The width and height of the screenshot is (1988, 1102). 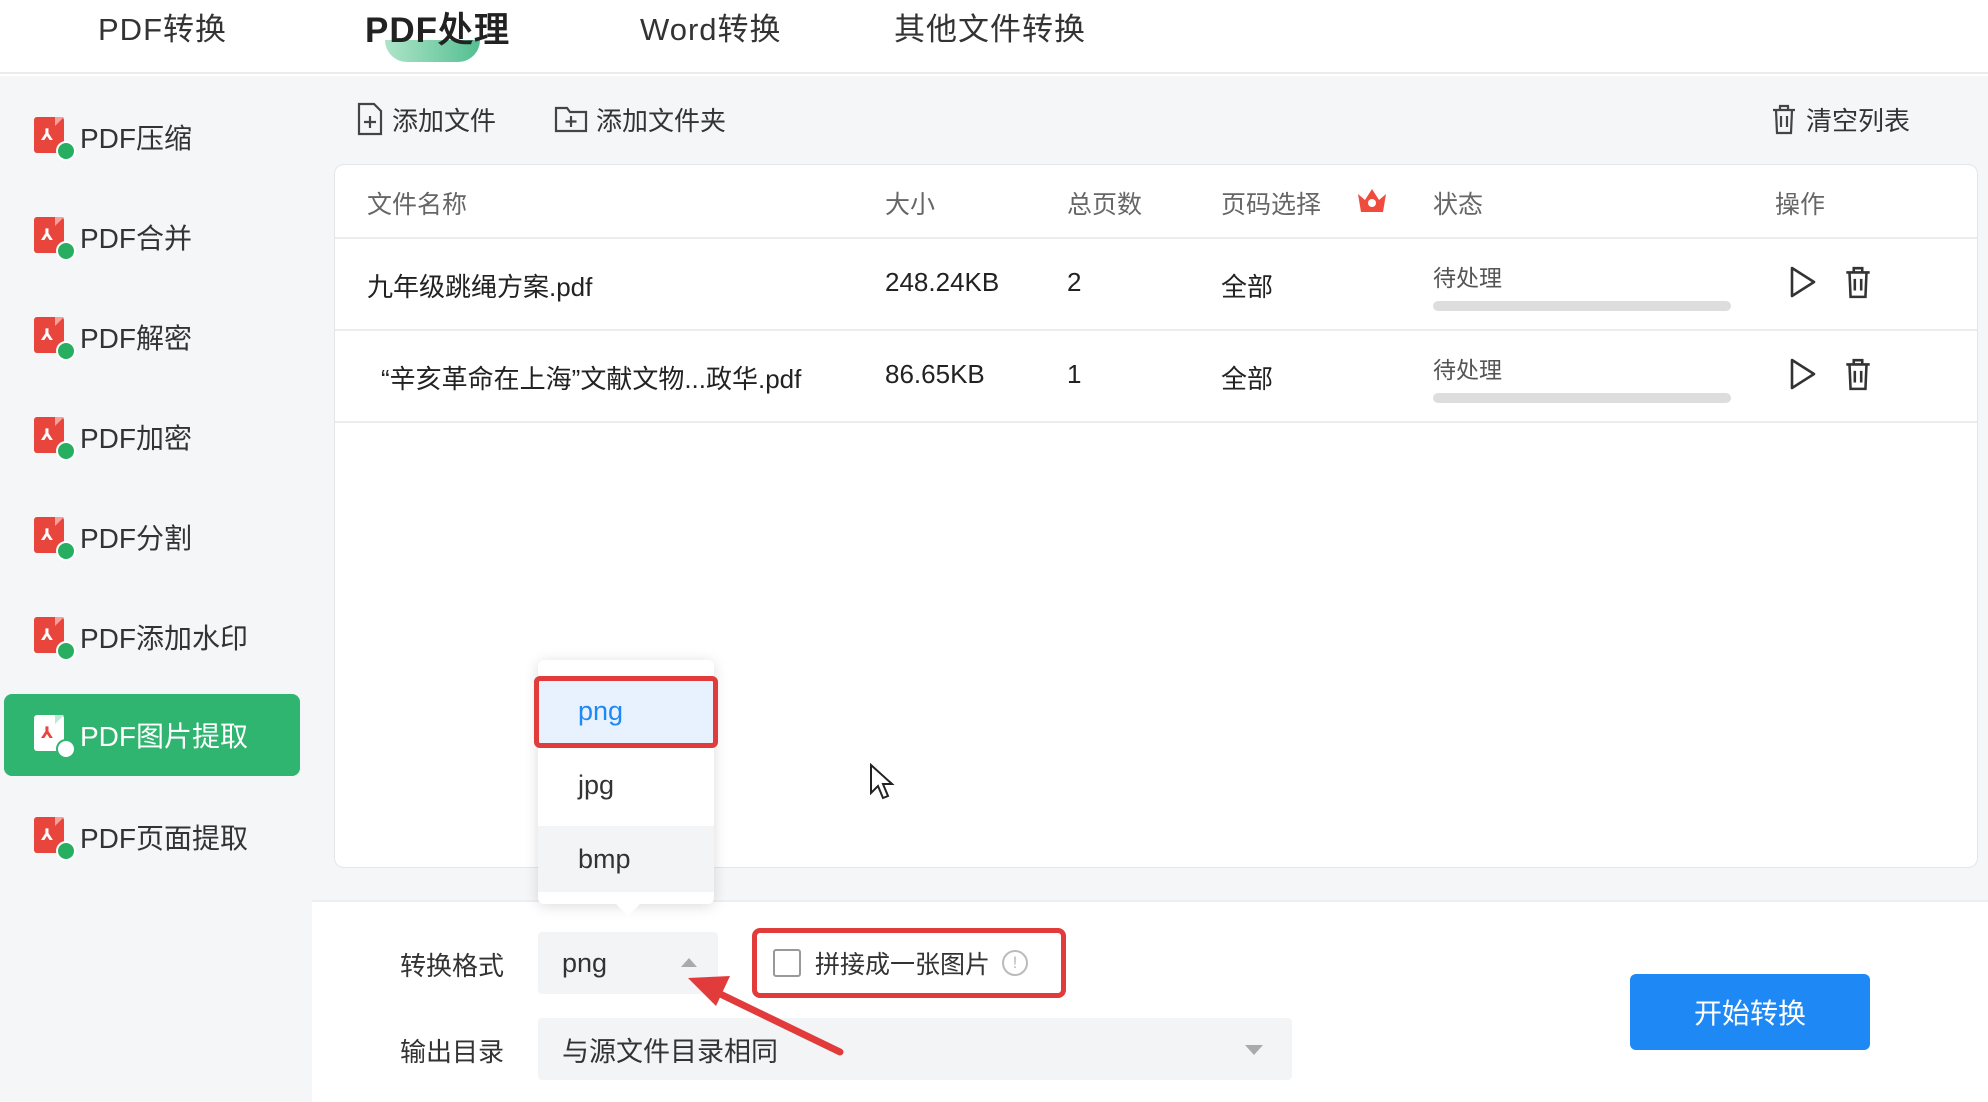 I want to click on sidebar-item-label: PDF添加水印, so click(x=164, y=638).